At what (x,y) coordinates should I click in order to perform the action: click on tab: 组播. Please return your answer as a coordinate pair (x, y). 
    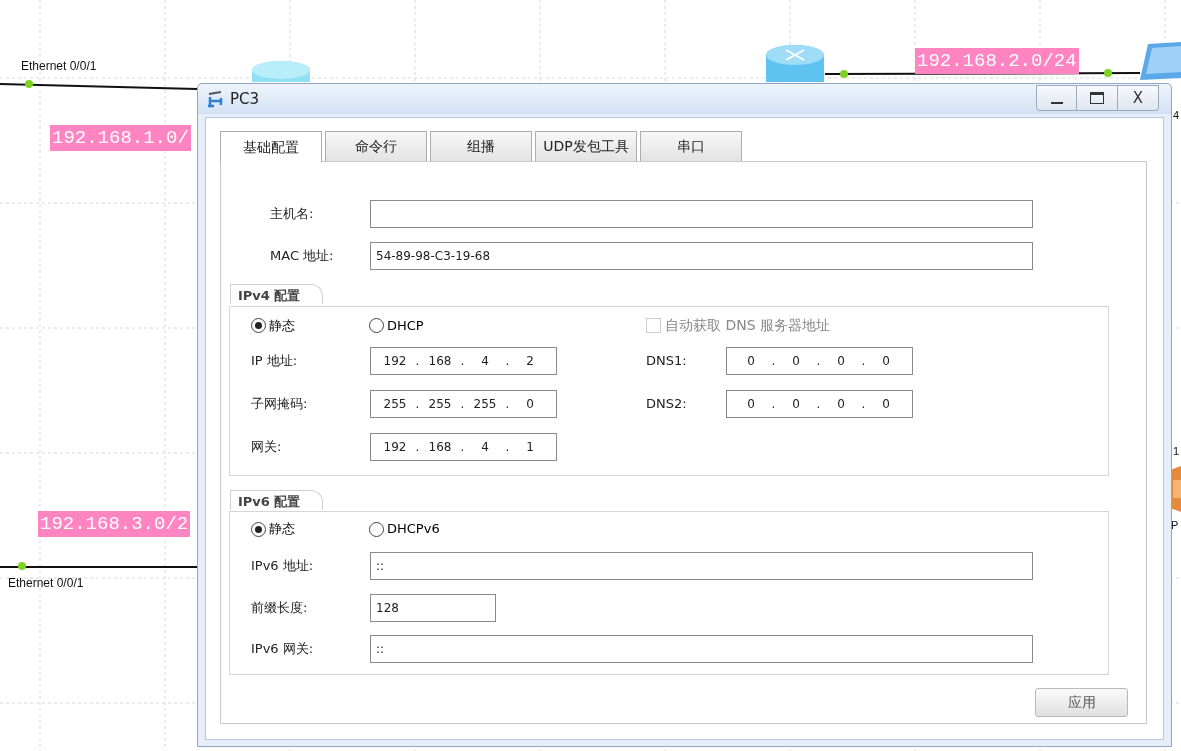
    Looking at the image, I should click on (481, 146).